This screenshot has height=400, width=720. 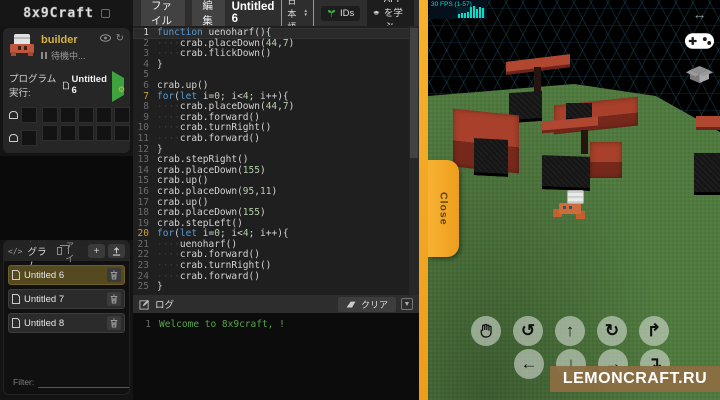 What do you see at coordinates (44, 323) in the screenshot?
I see `program-name: Untitled 8` at bounding box center [44, 323].